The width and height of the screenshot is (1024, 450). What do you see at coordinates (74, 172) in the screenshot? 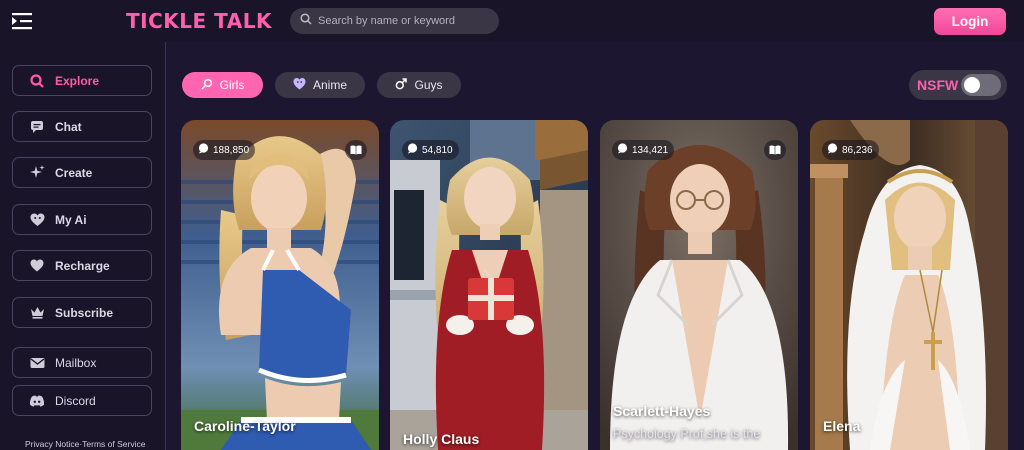
I see `sidebar-item-label: Create` at bounding box center [74, 172].